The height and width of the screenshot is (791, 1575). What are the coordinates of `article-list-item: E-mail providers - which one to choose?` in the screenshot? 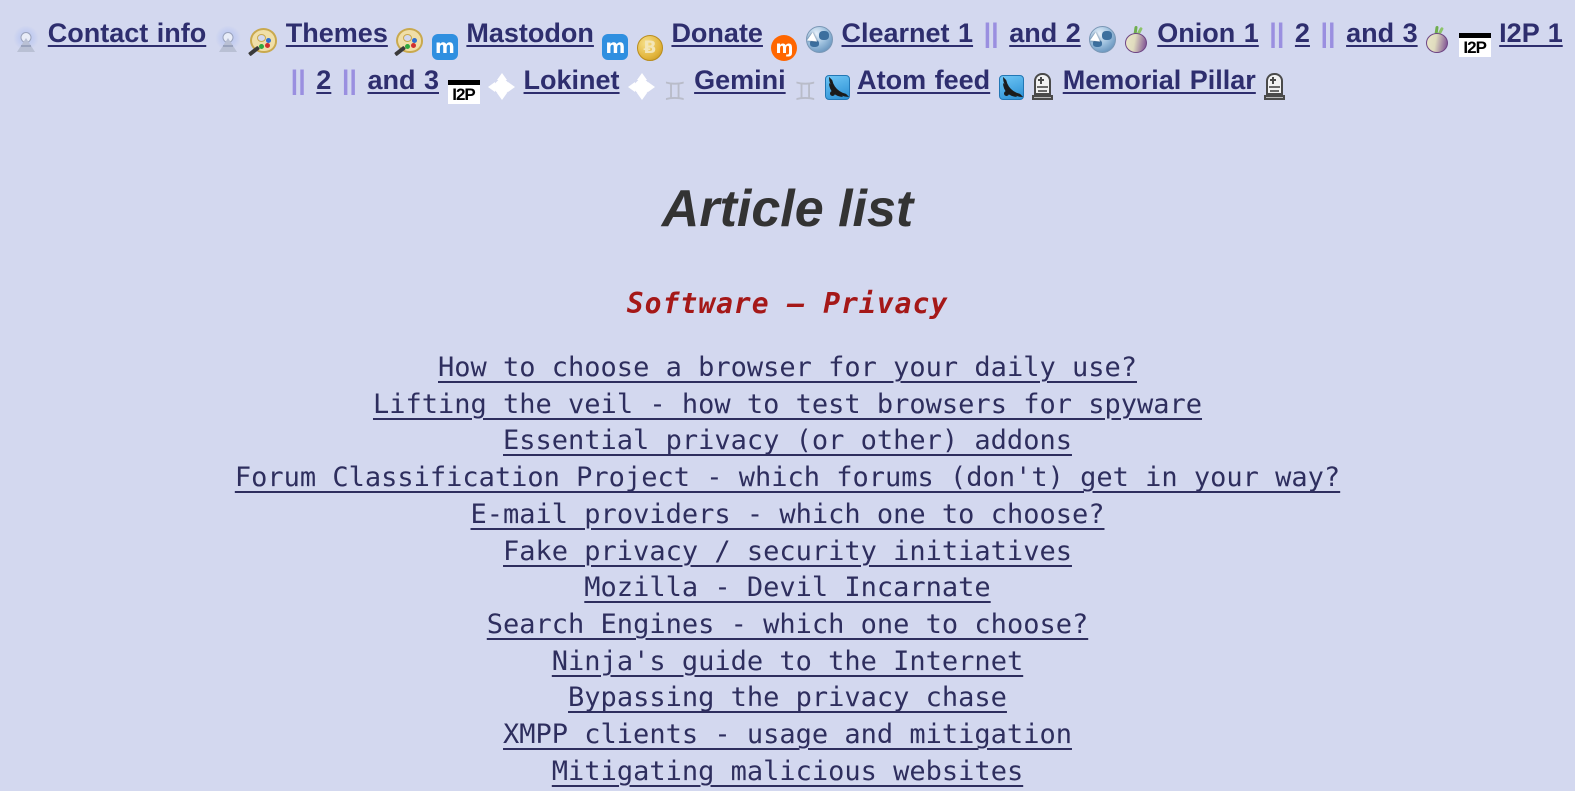 It's located at (787, 515).